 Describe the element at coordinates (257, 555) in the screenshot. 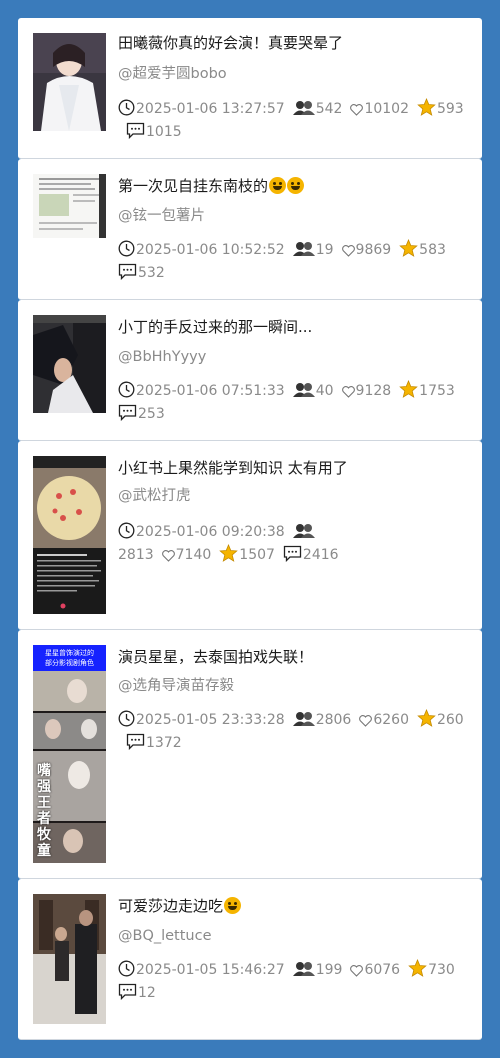

I see `favorite-count: 1507` at that location.